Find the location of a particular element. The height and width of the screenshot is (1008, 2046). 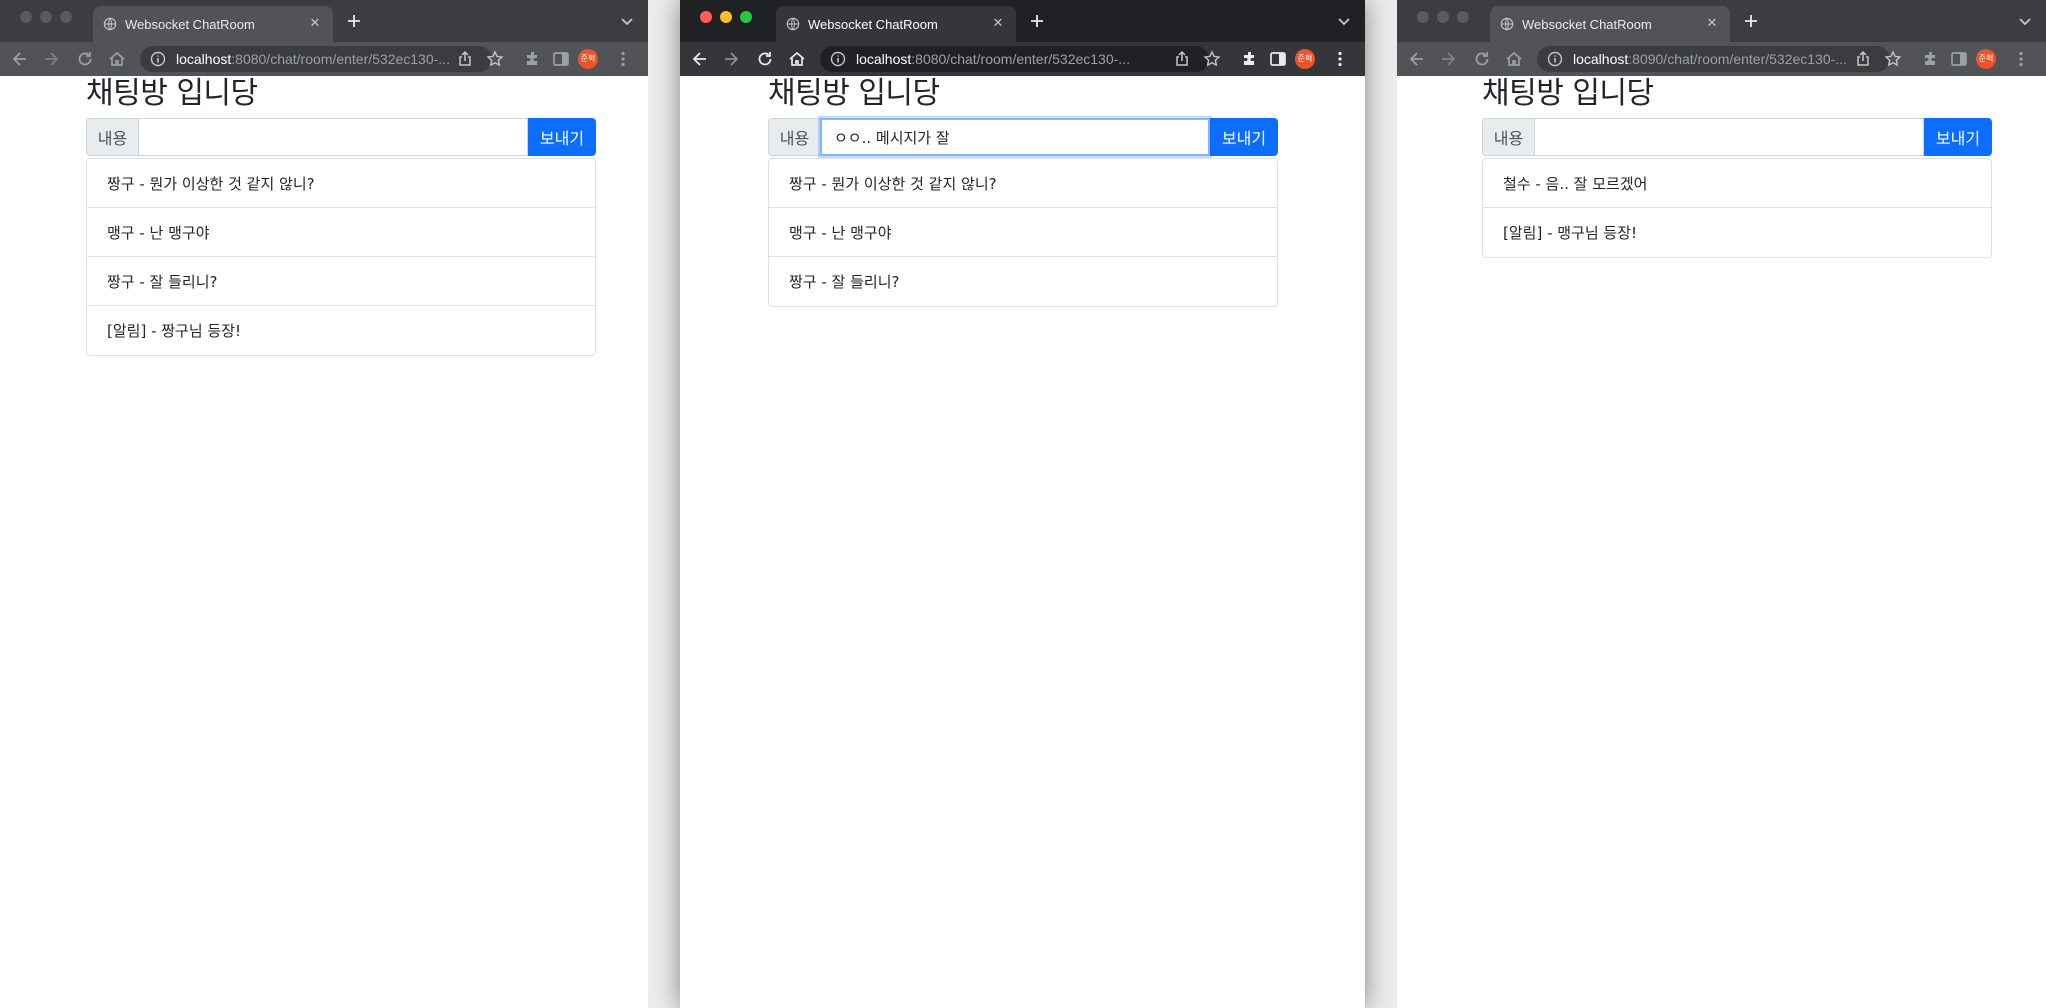

message-item: 짱구 - 잘 들리니? is located at coordinates (844, 282).